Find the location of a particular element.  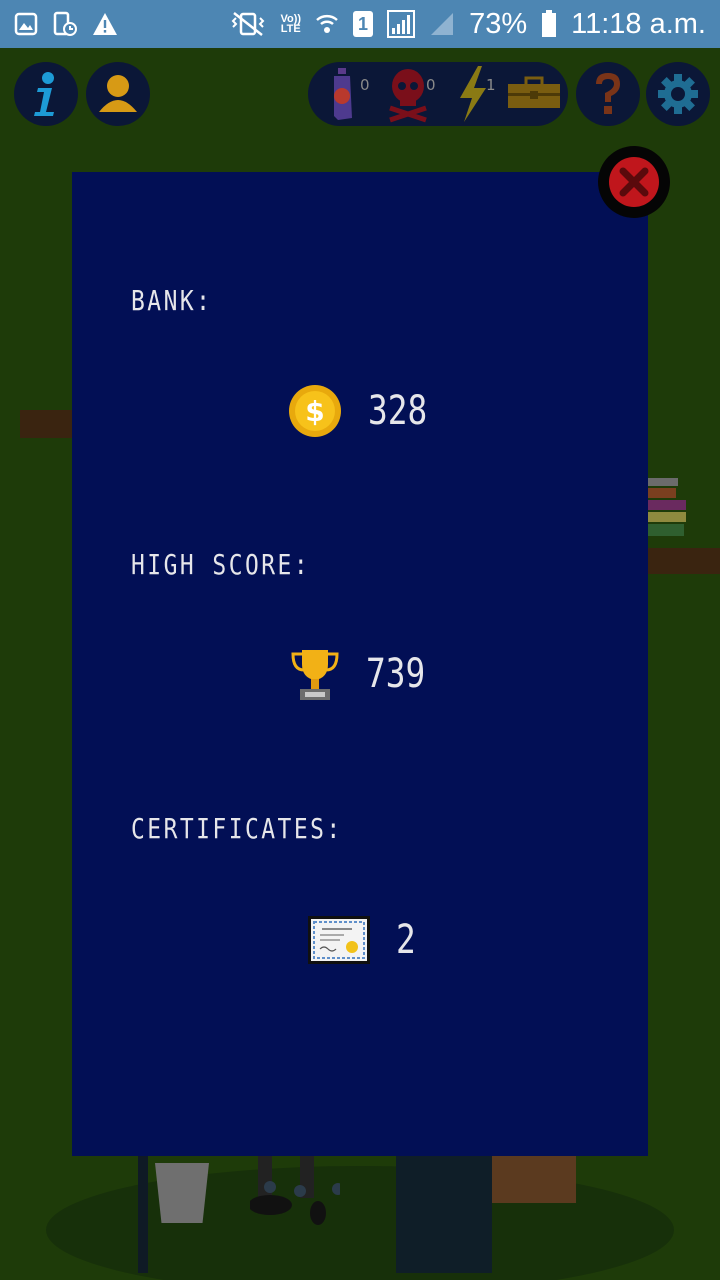

office-chair is located at coordinates (295, 1189).